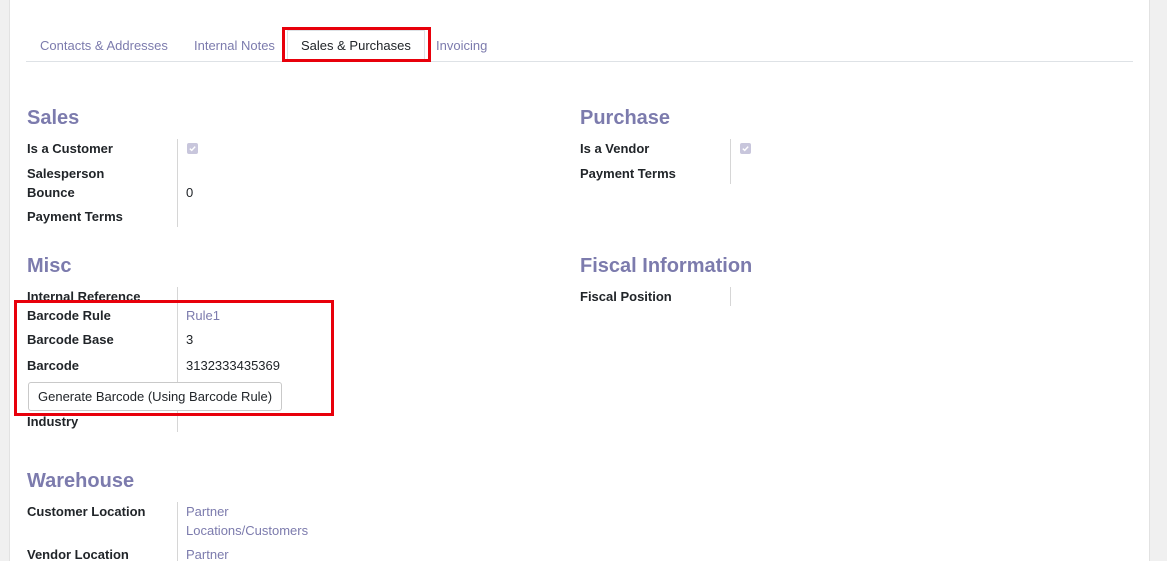 The image size is (1167, 562). I want to click on sheet-left-edge, so click(5, 280).